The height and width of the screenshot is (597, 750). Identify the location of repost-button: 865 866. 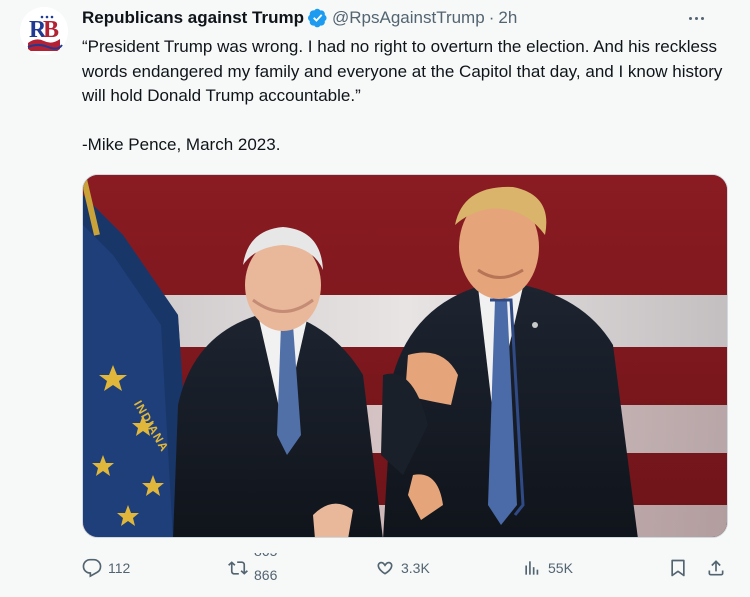
(257, 568).